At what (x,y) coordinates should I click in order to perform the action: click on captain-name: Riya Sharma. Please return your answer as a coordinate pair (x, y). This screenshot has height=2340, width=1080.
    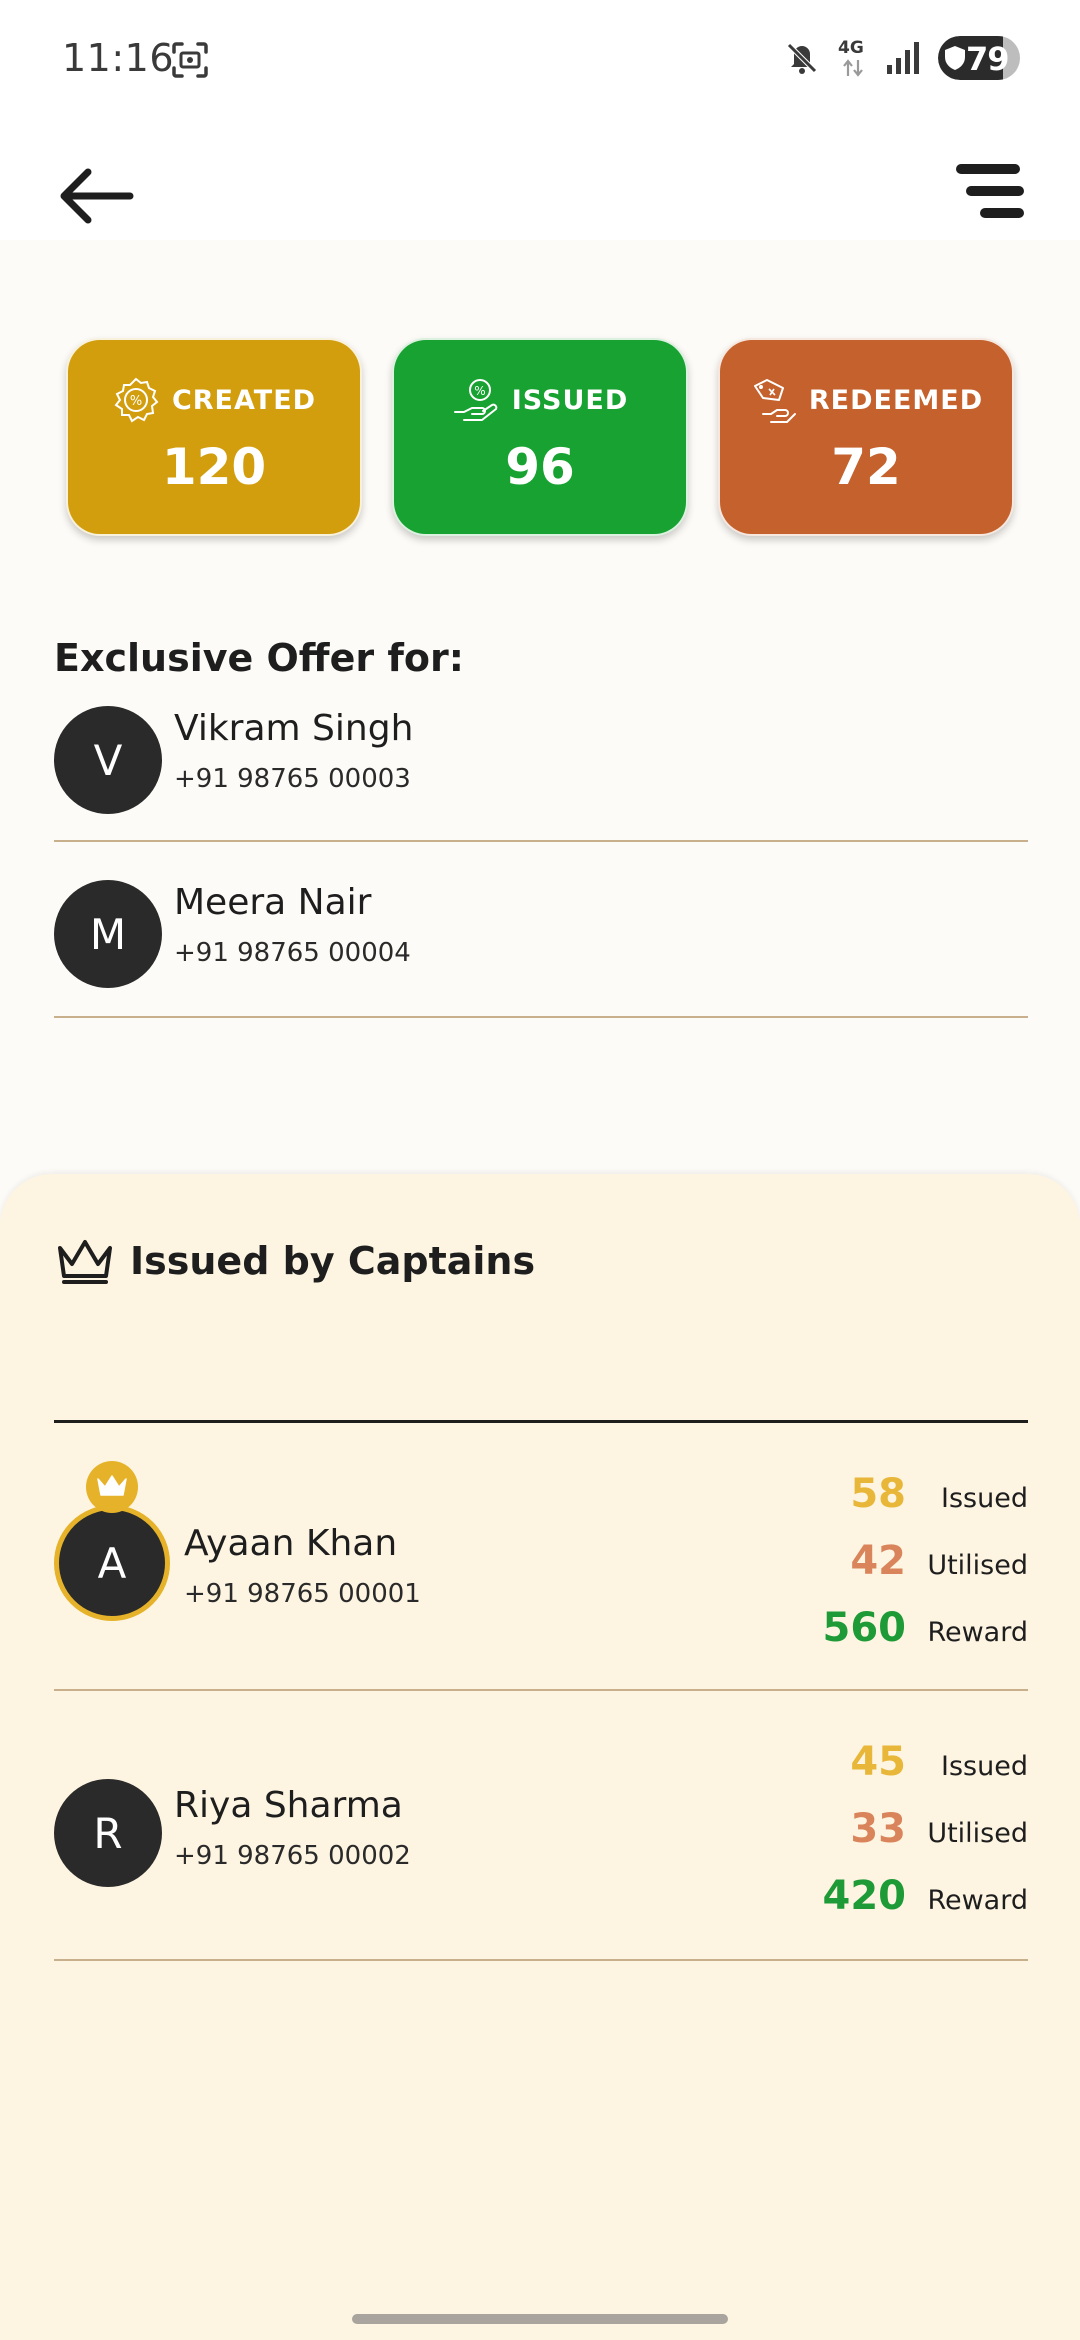
    Looking at the image, I should click on (288, 1805).